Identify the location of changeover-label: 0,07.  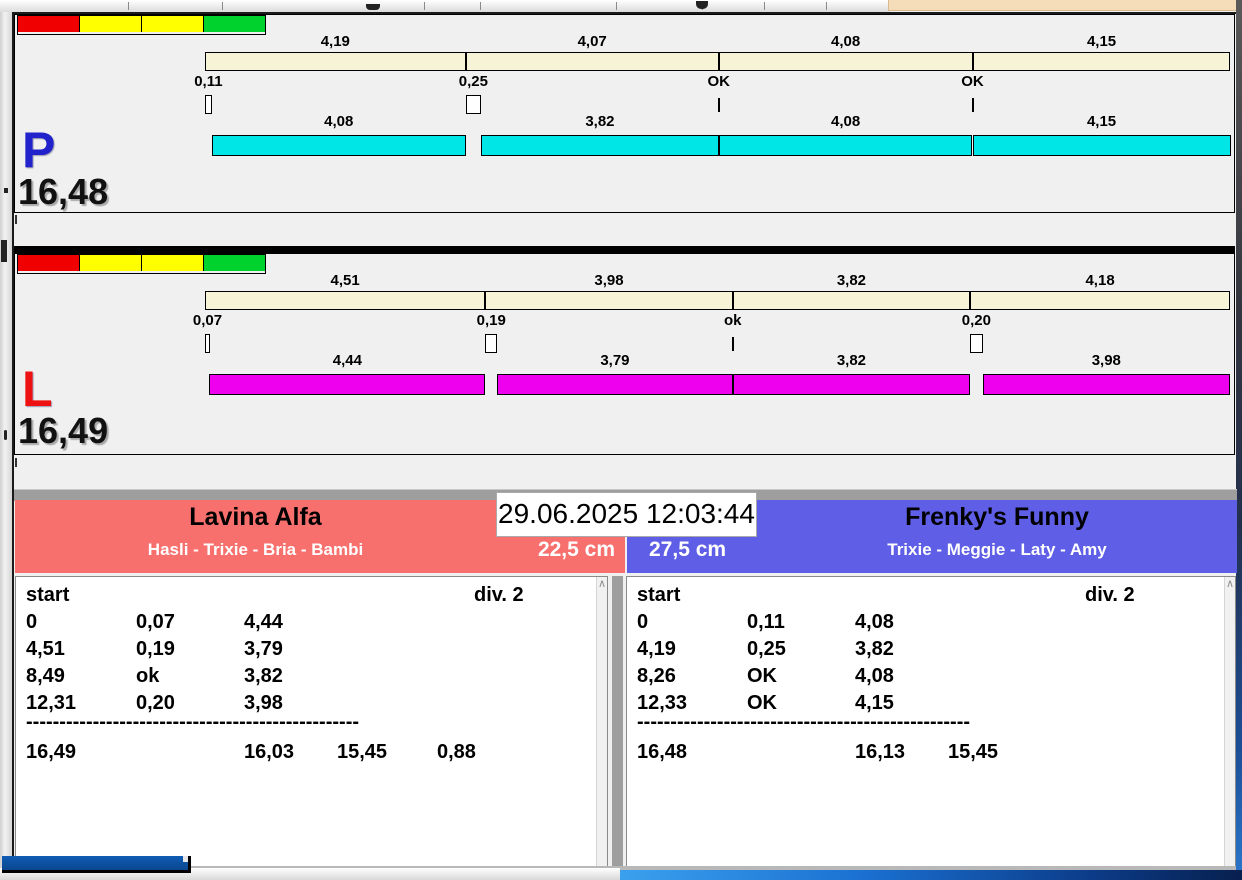
(207, 320).